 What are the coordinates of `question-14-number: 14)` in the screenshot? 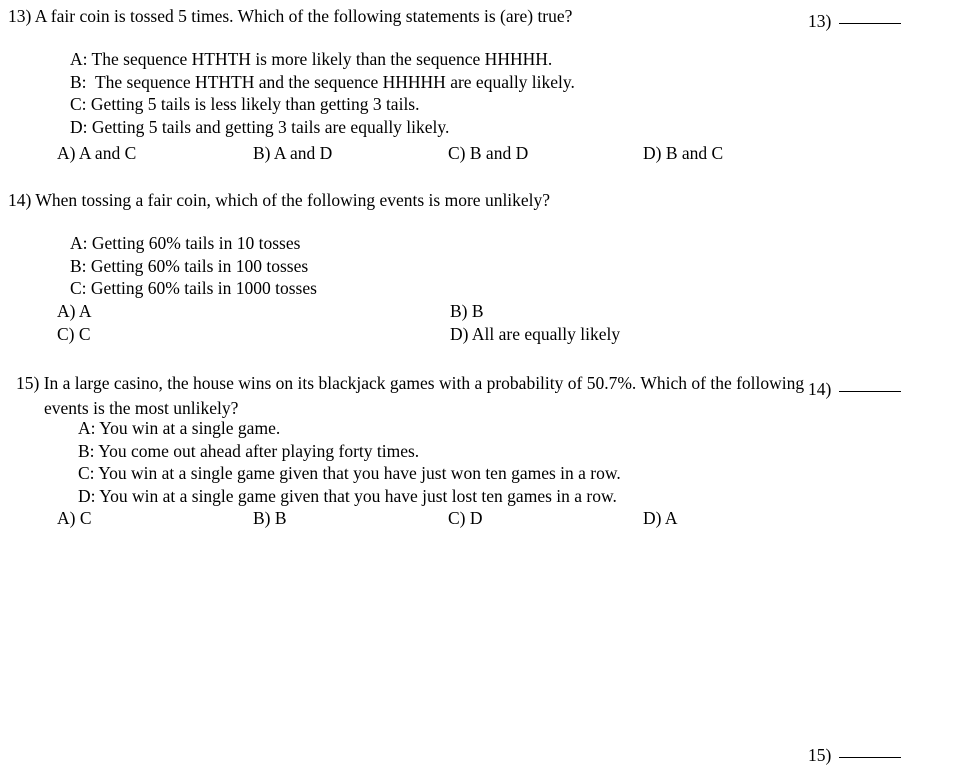 It's located at (20, 200).